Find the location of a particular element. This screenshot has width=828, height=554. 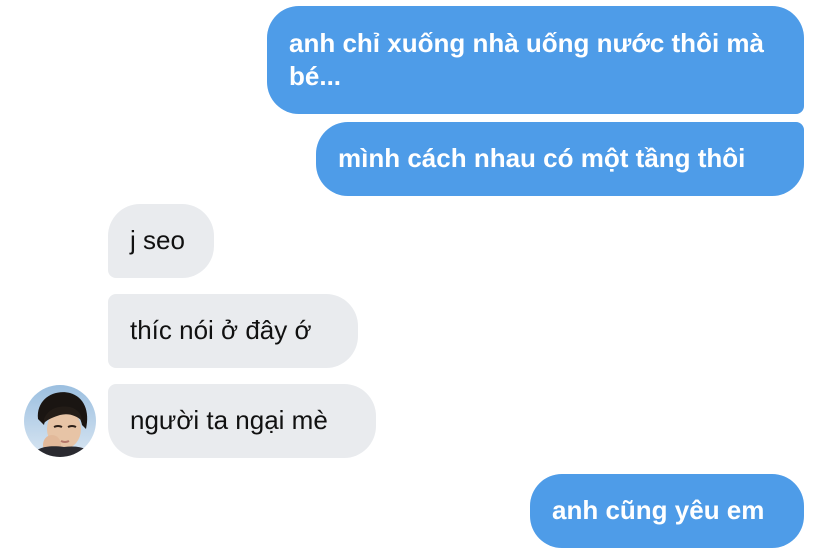

received-message-bubble: j seo is located at coordinates (161, 241).